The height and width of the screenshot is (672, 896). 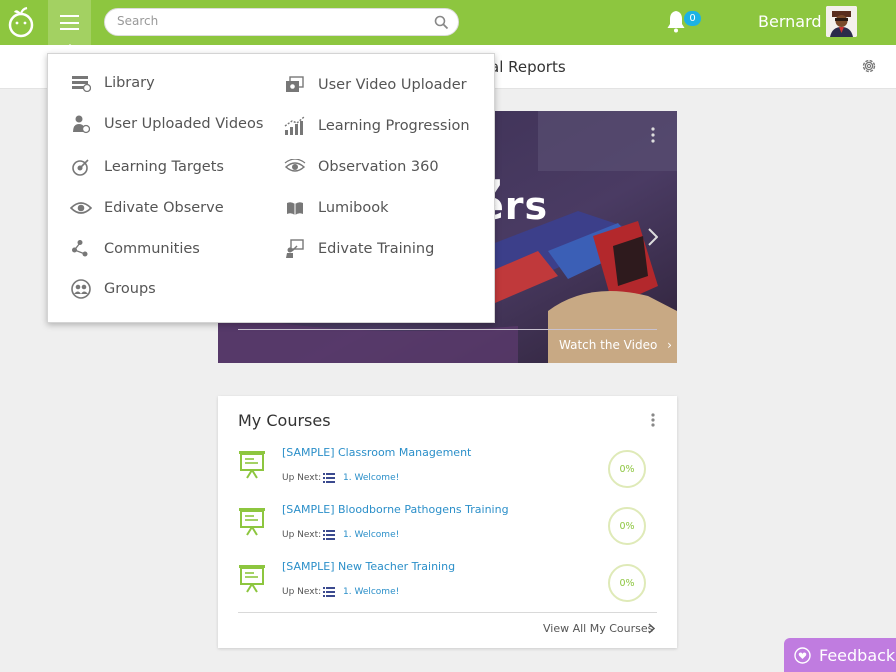 What do you see at coordinates (790, 21) in the screenshot?
I see `username: Bernard` at bounding box center [790, 21].